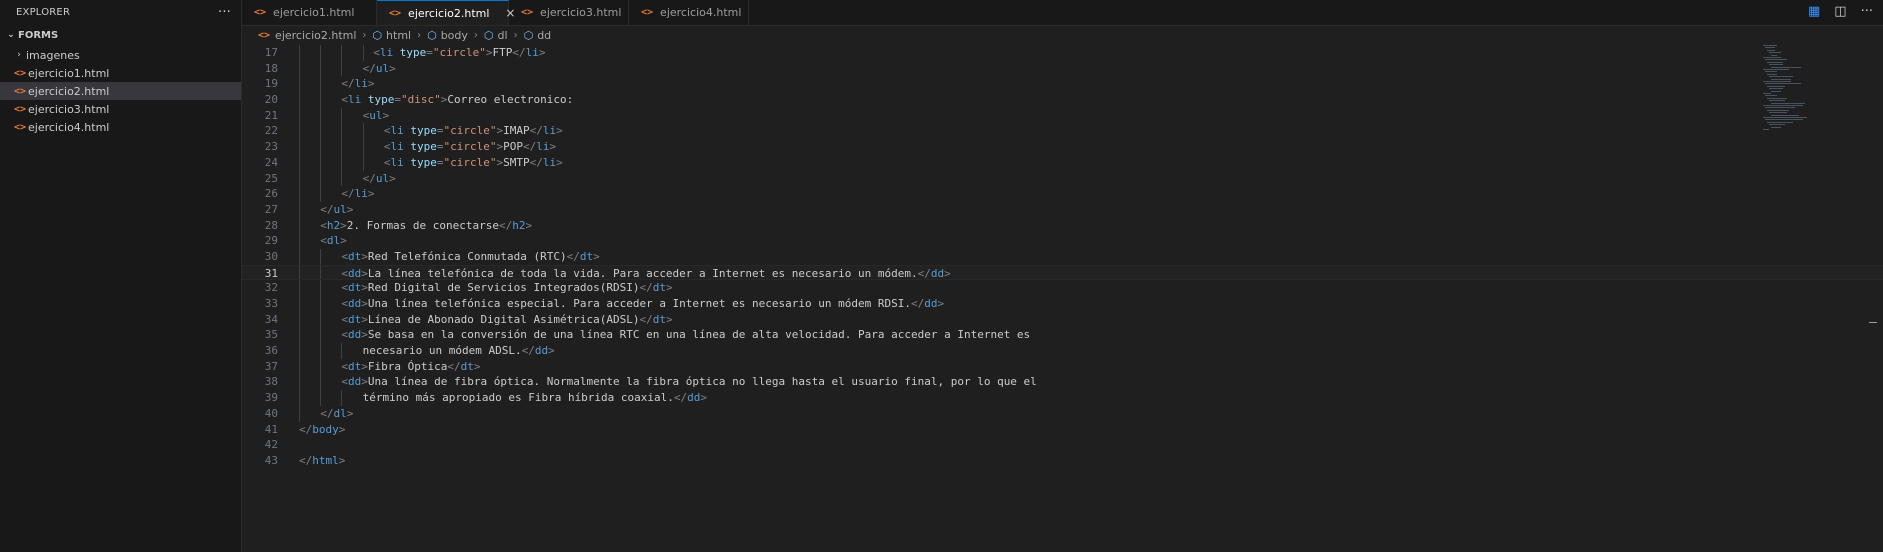  I want to click on tree-item-ejercicio1: <> ejercicio1.html, so click(120, 73).